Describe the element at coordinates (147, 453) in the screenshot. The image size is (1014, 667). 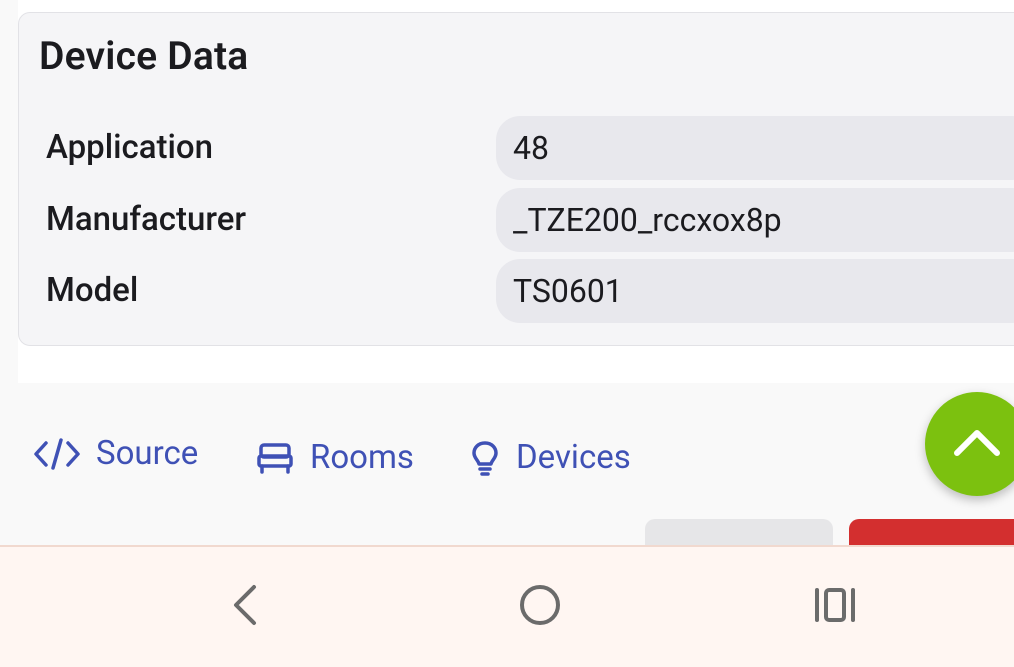
I see `source-link-label: Source` at that location.